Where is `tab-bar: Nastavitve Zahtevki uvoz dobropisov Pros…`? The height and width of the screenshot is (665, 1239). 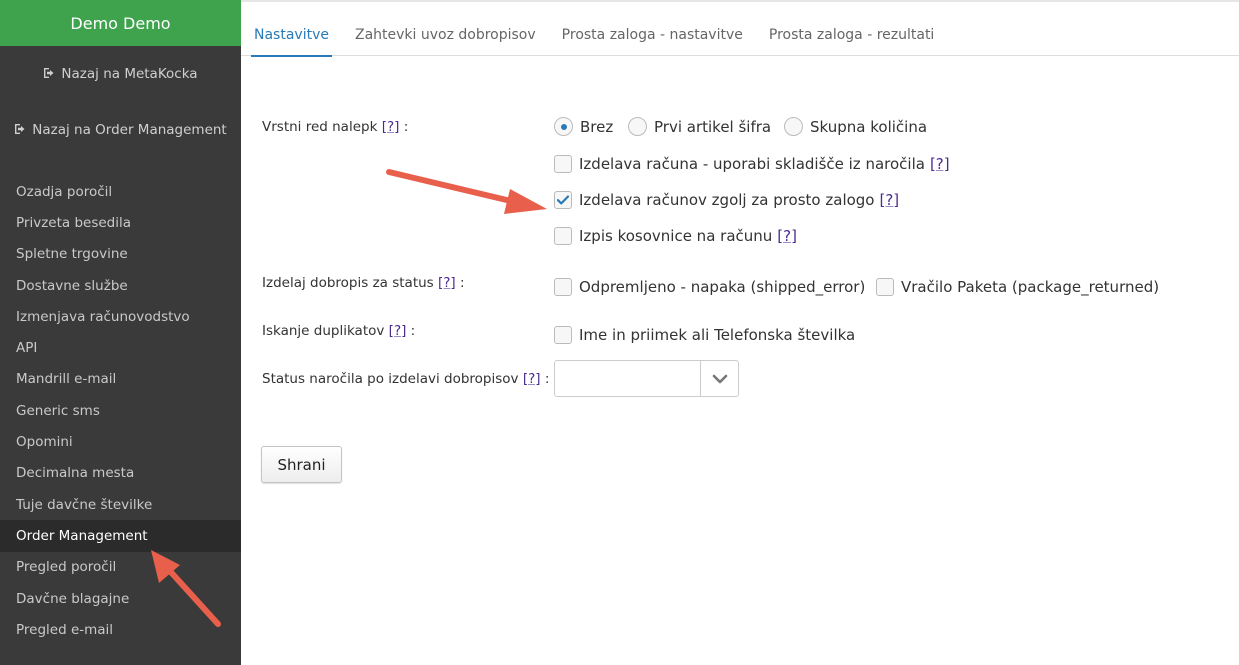 tab-bar: Nastavitve Zahtevki uvoz dobropisov Pros… is located at coordinates (740, 35).